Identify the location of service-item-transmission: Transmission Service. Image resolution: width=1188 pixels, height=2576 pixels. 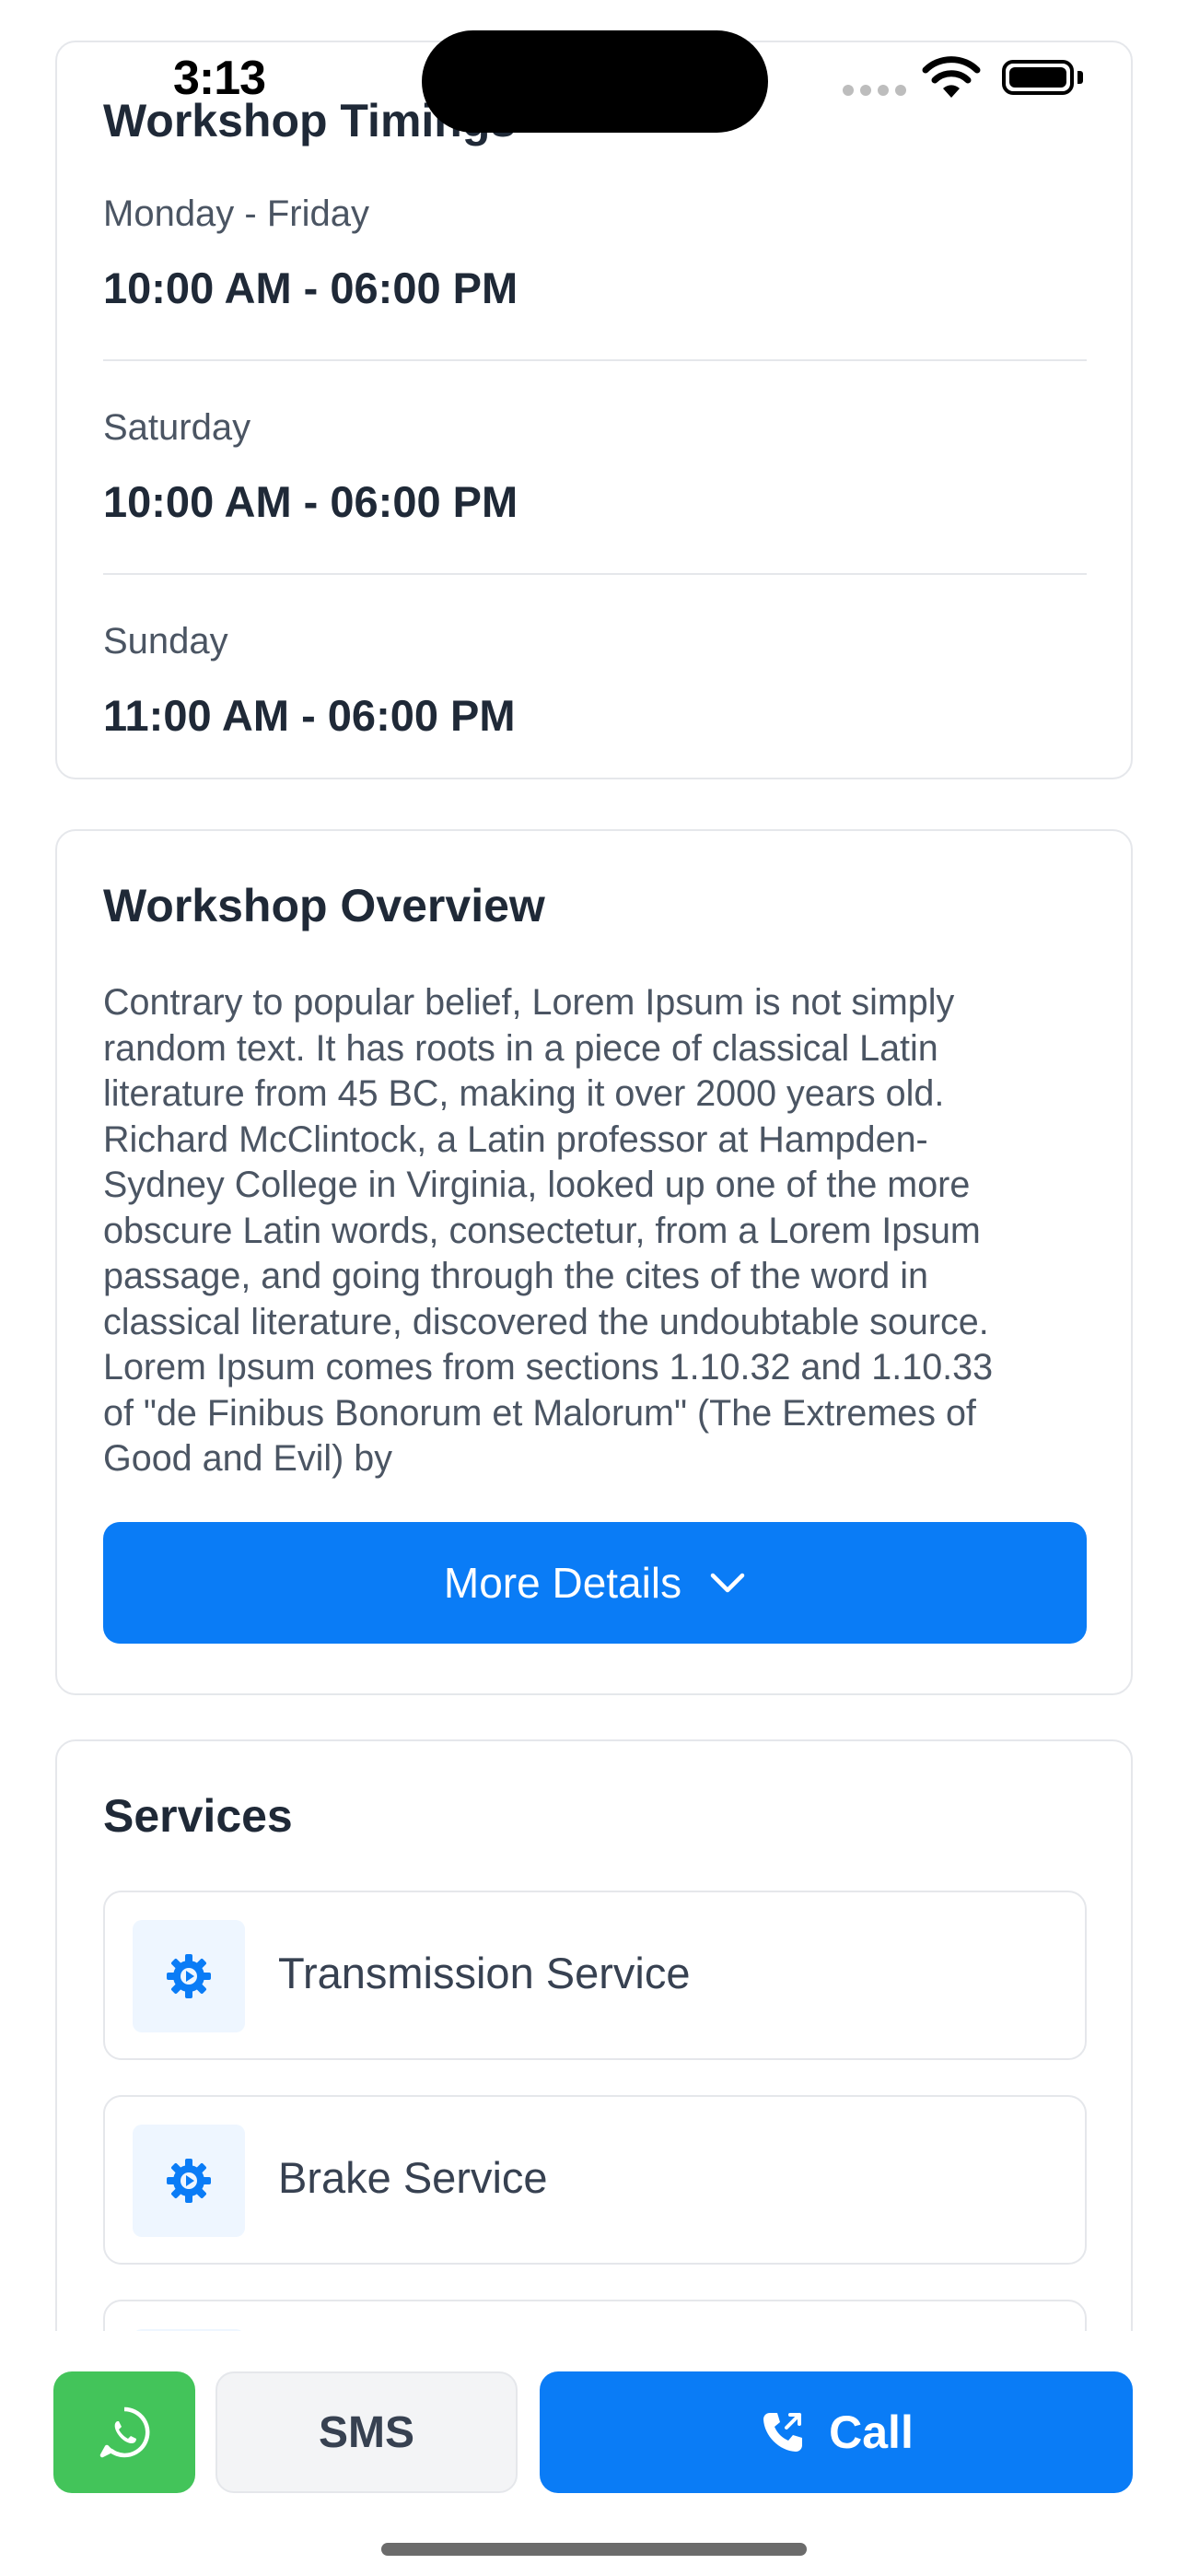
(595, 1975).